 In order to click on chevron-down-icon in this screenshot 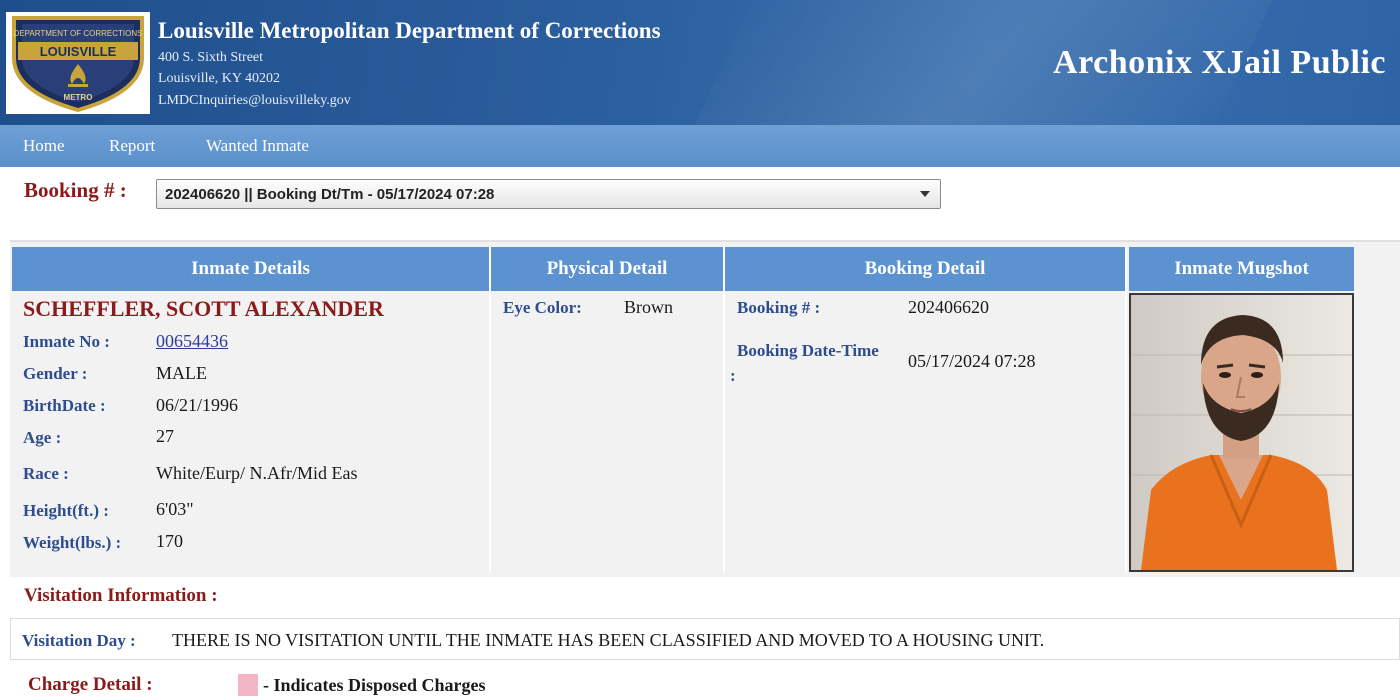, I will do `click(925, 194)`.